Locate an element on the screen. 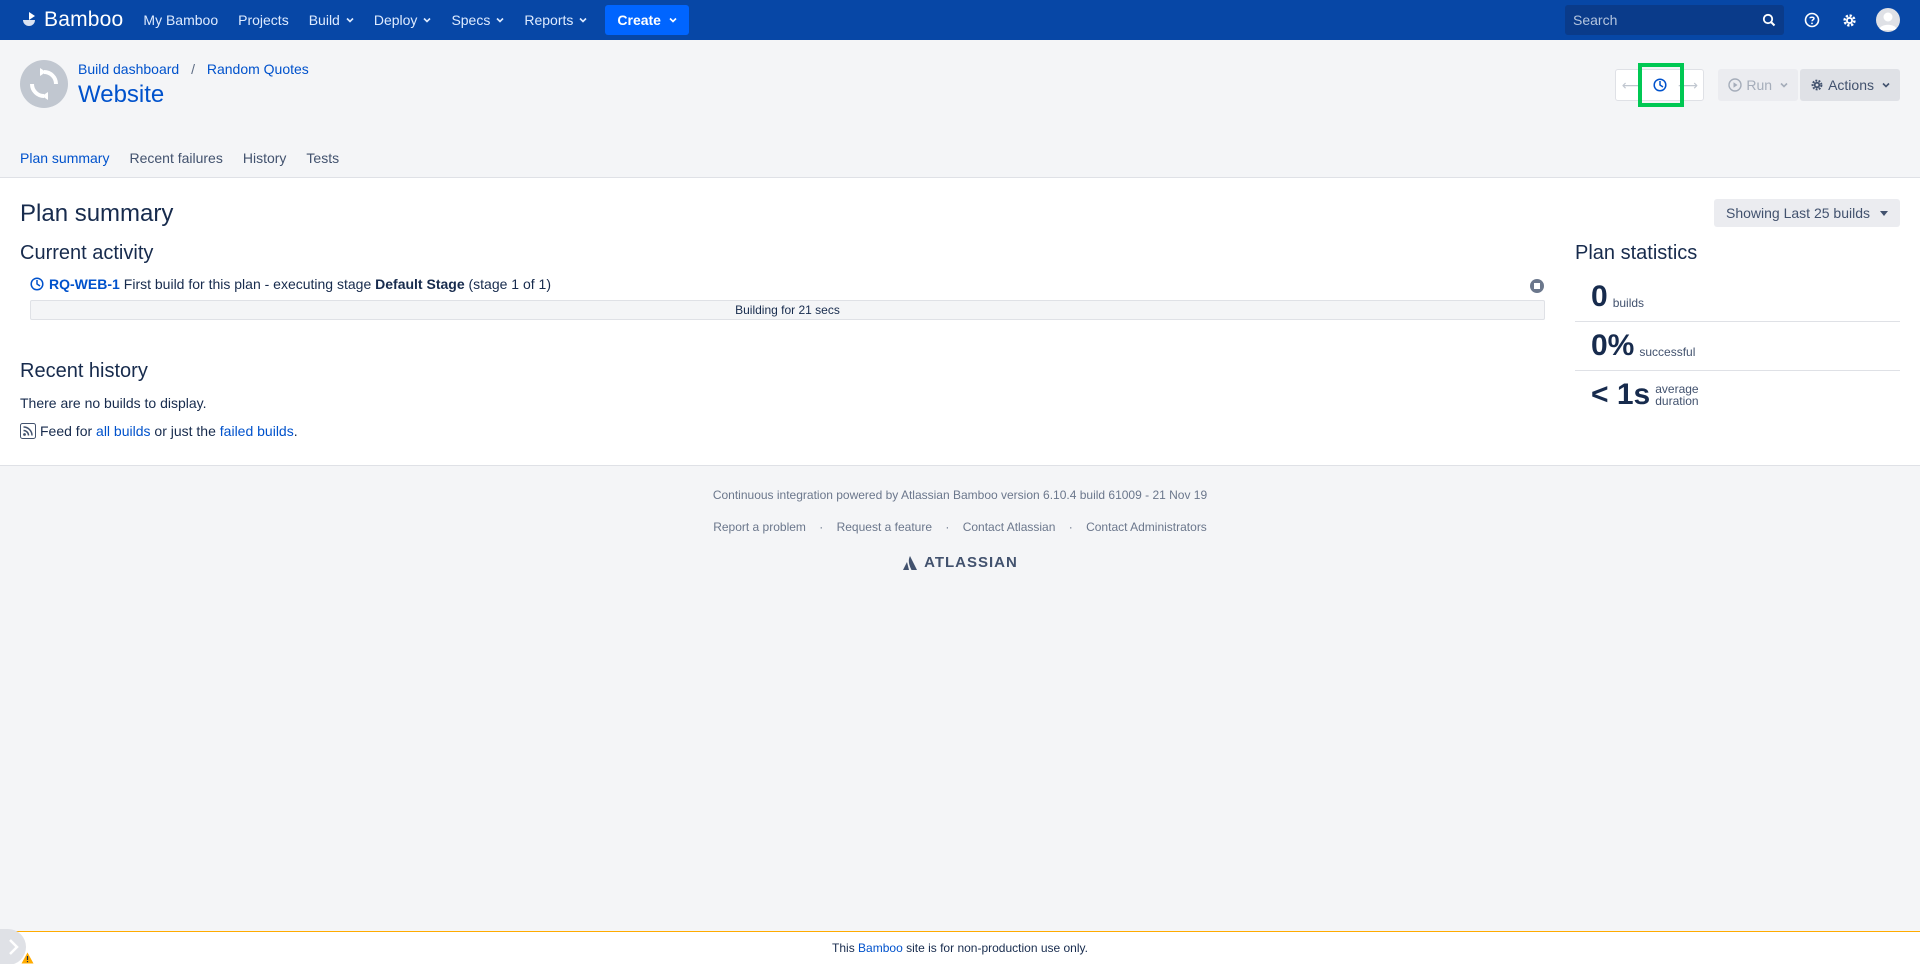  stat-label: average duration is located at coordinates (1676, 395).